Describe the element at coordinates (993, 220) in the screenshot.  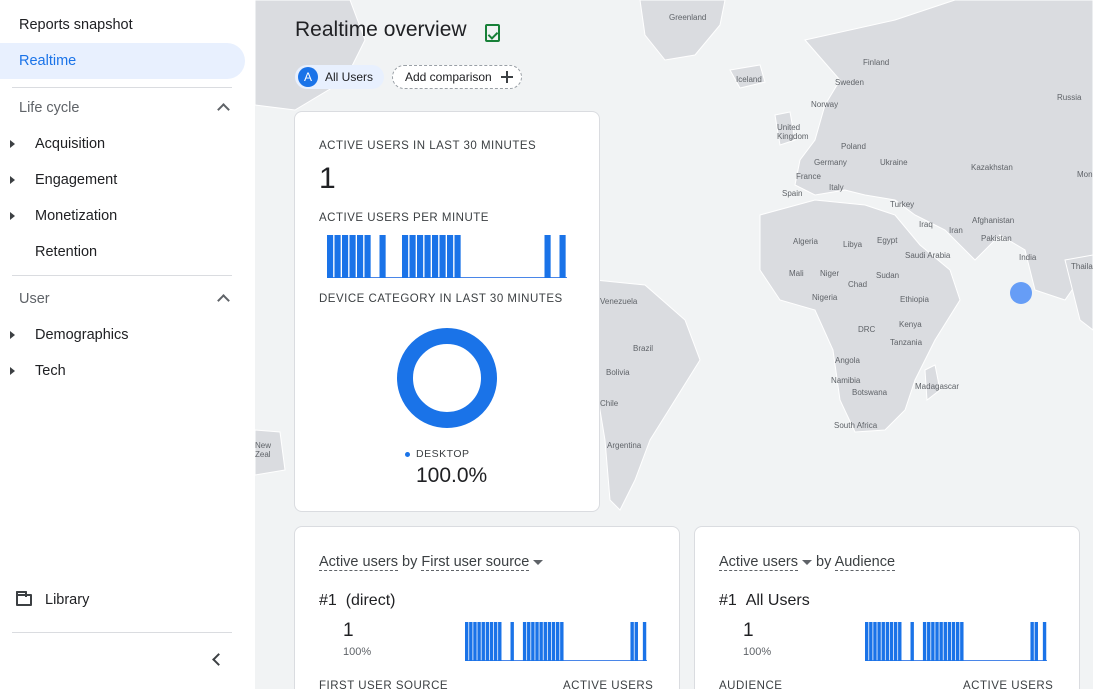
I see `country-label: Afghanistan` at that location.